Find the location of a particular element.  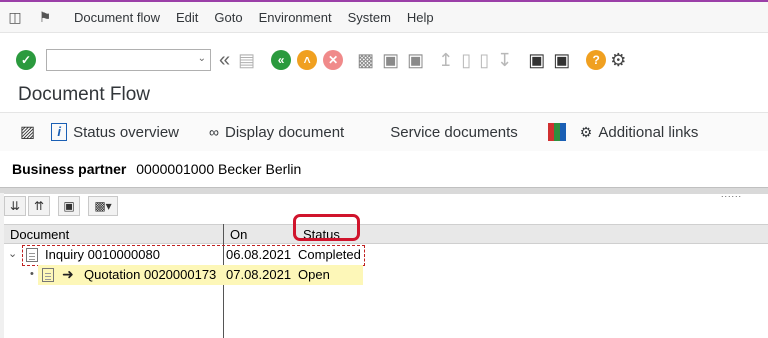

menu-goto: Goto is located at coordinates (228, 17).